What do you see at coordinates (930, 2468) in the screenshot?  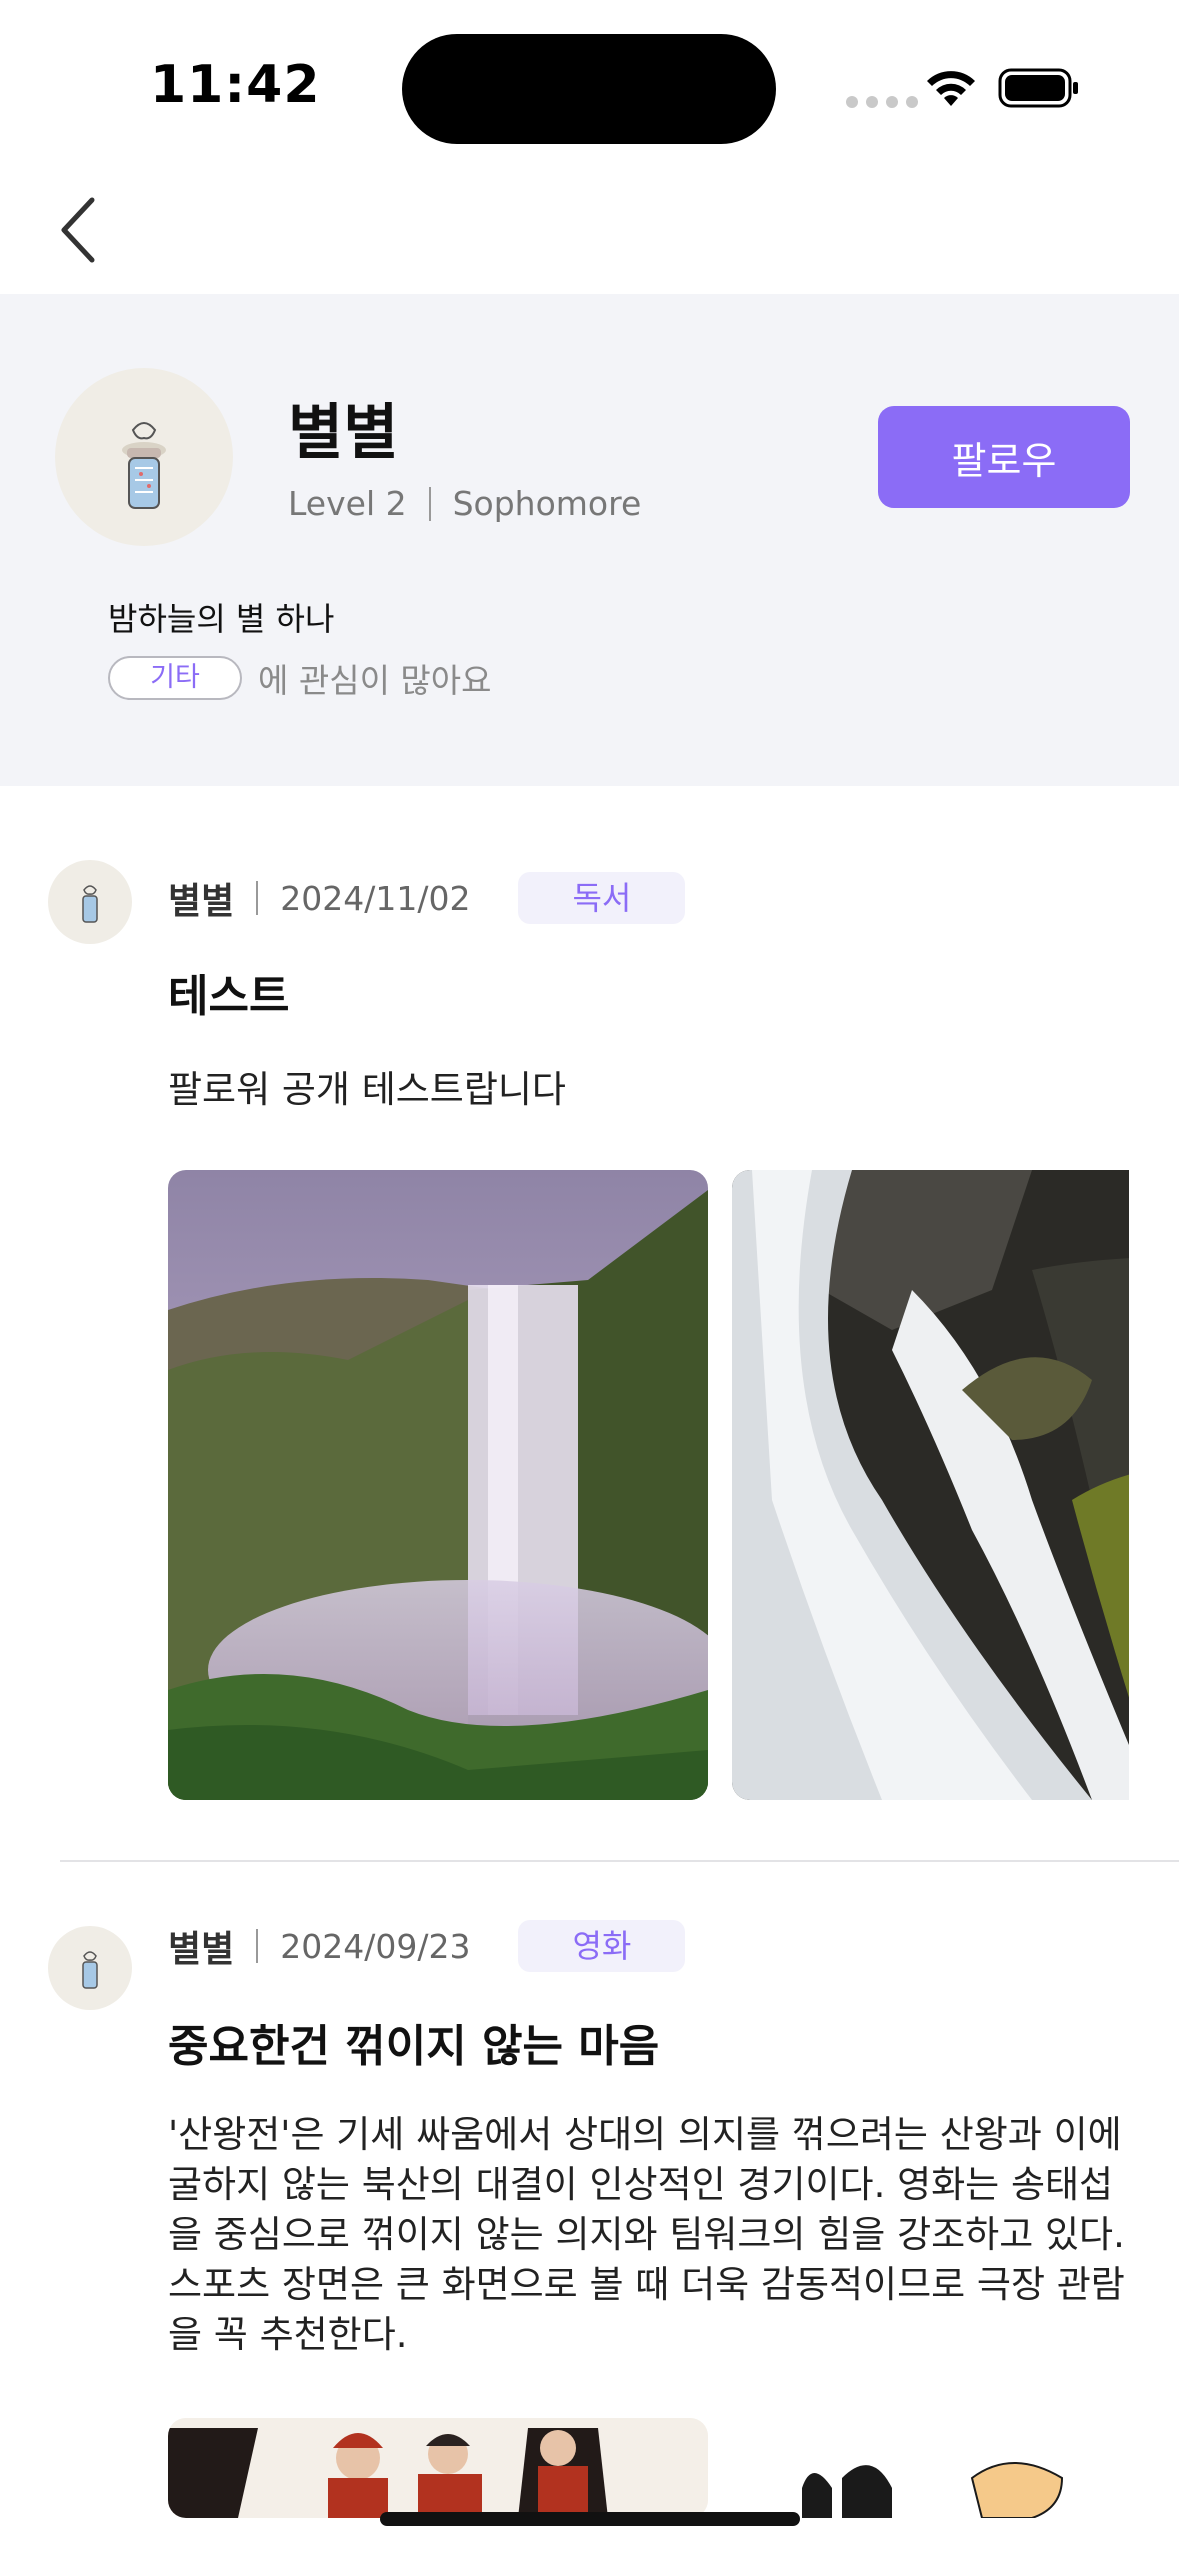 I see `post-image-movie-illustration` at bounding box center [930, 2468].